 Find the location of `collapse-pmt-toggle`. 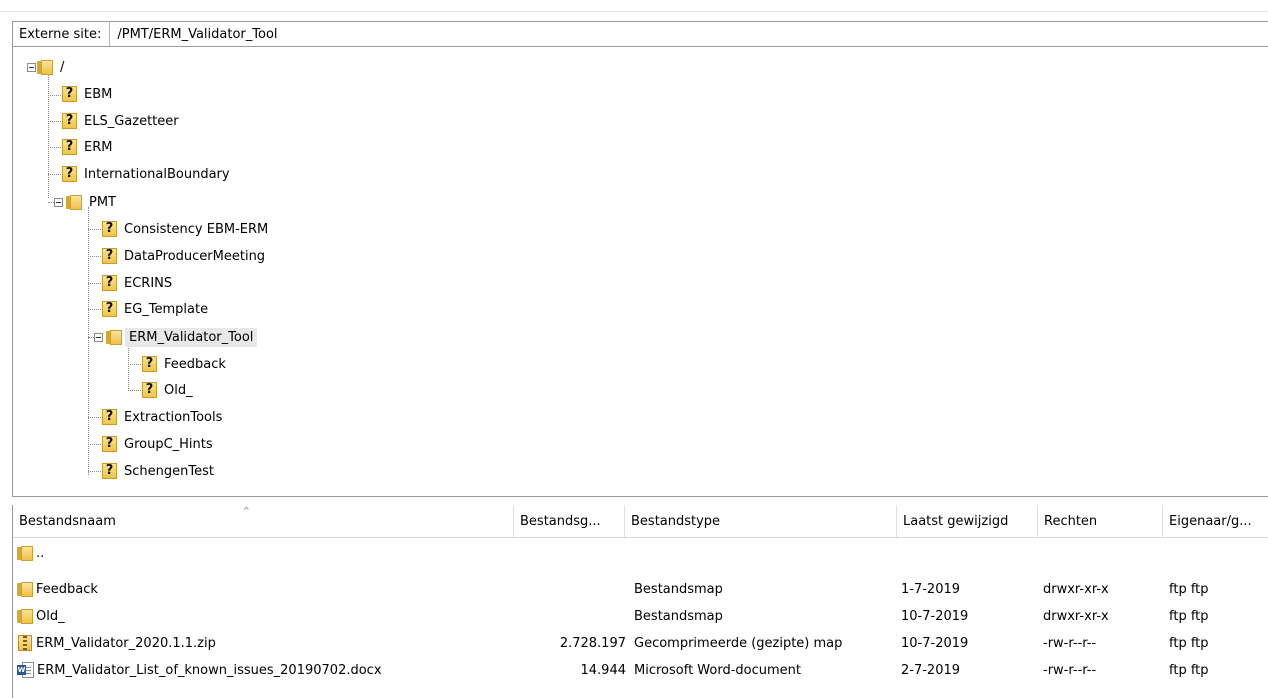

collapse-pmt-toggle is located at coordinates (58, 202).